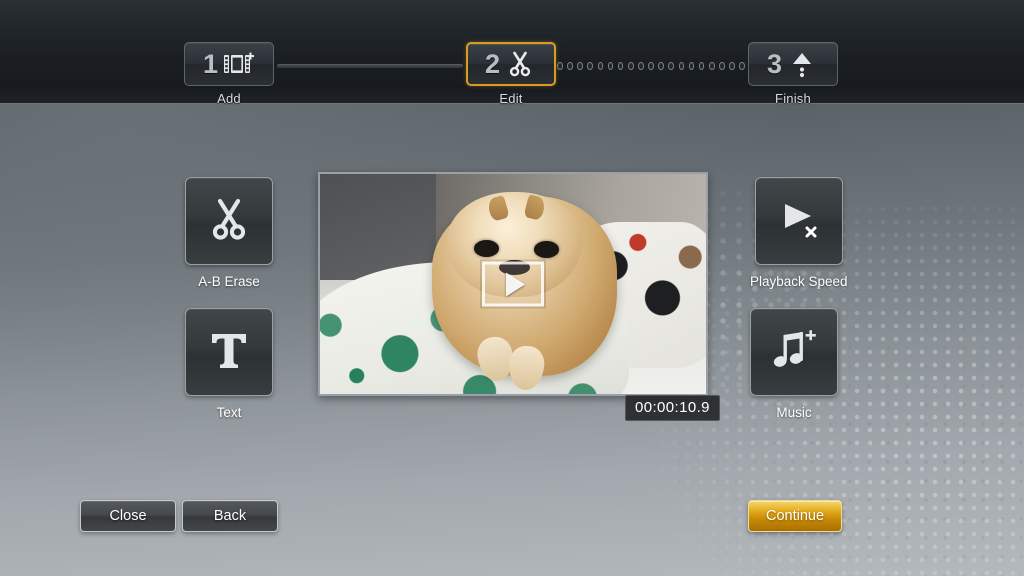 The height and width of the screenshot is (576, 1024). I want to click on step-number: 3, so click(774, 63).